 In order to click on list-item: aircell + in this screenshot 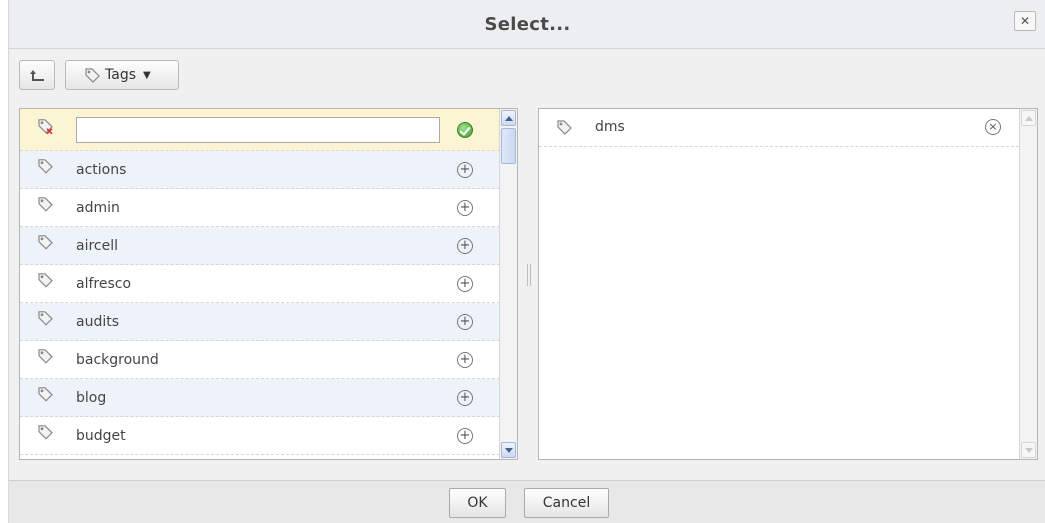, I will do `click(260, 246)`.